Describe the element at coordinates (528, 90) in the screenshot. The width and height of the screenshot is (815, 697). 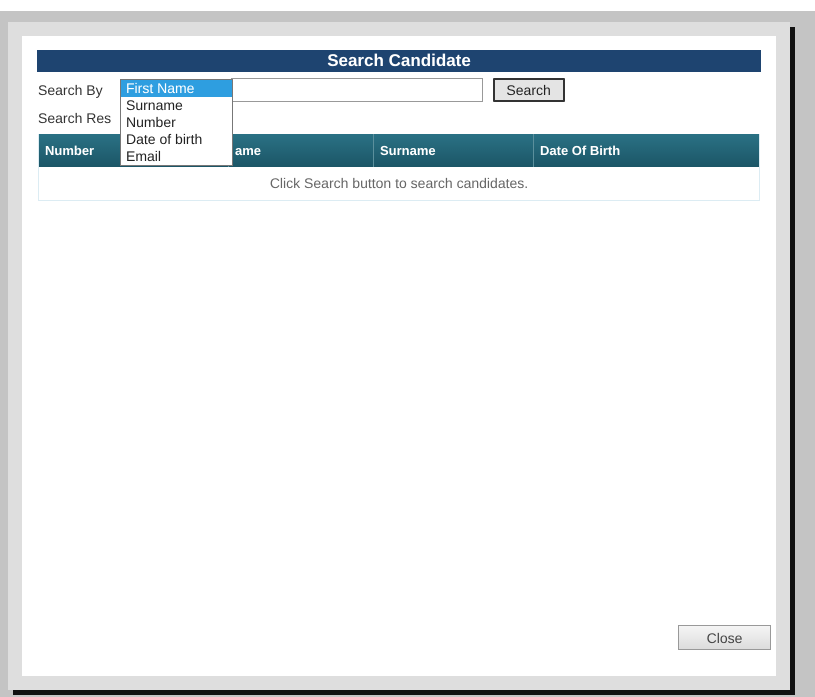
I see `search-button: Search` at that location.